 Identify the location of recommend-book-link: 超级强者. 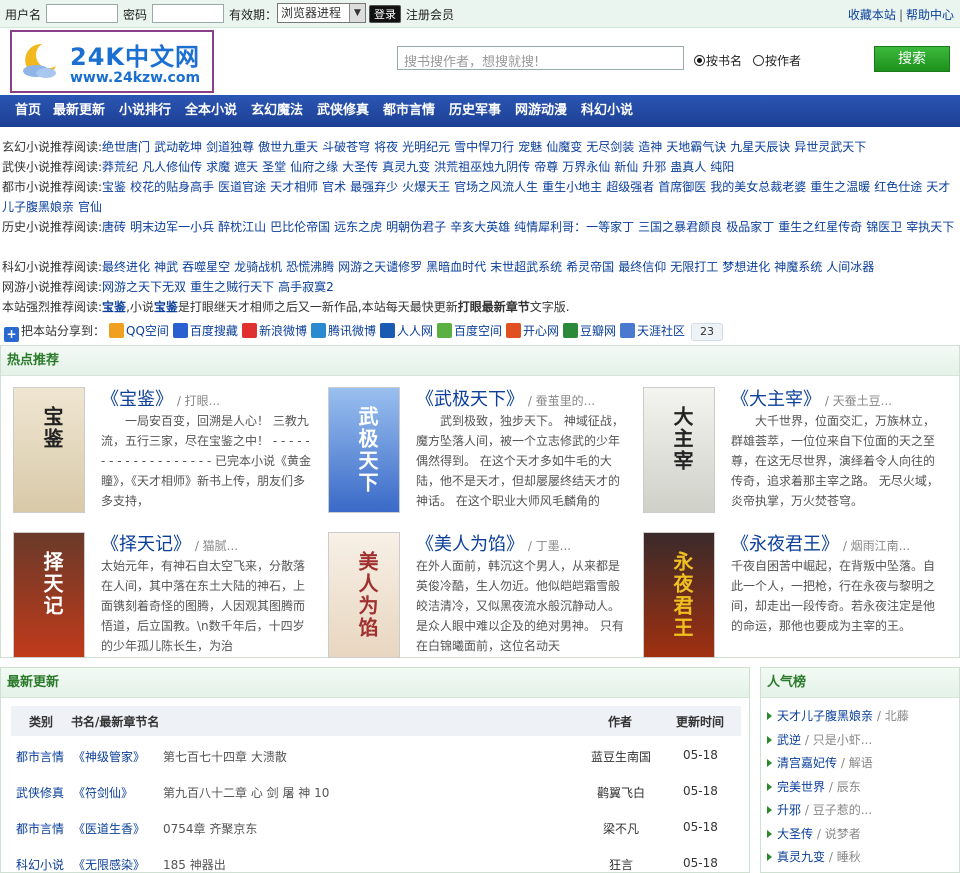
(630, 187).